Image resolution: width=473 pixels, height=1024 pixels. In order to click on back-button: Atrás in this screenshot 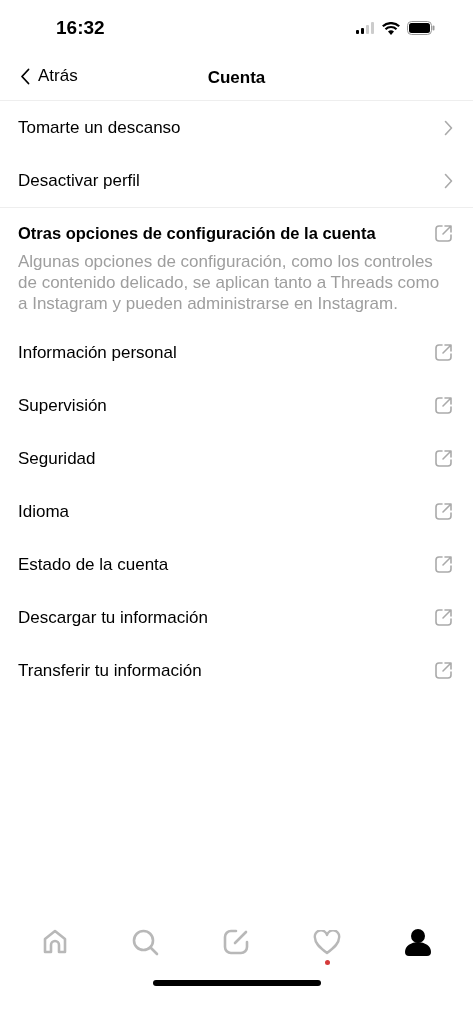, I will do `click(49, 76)`.